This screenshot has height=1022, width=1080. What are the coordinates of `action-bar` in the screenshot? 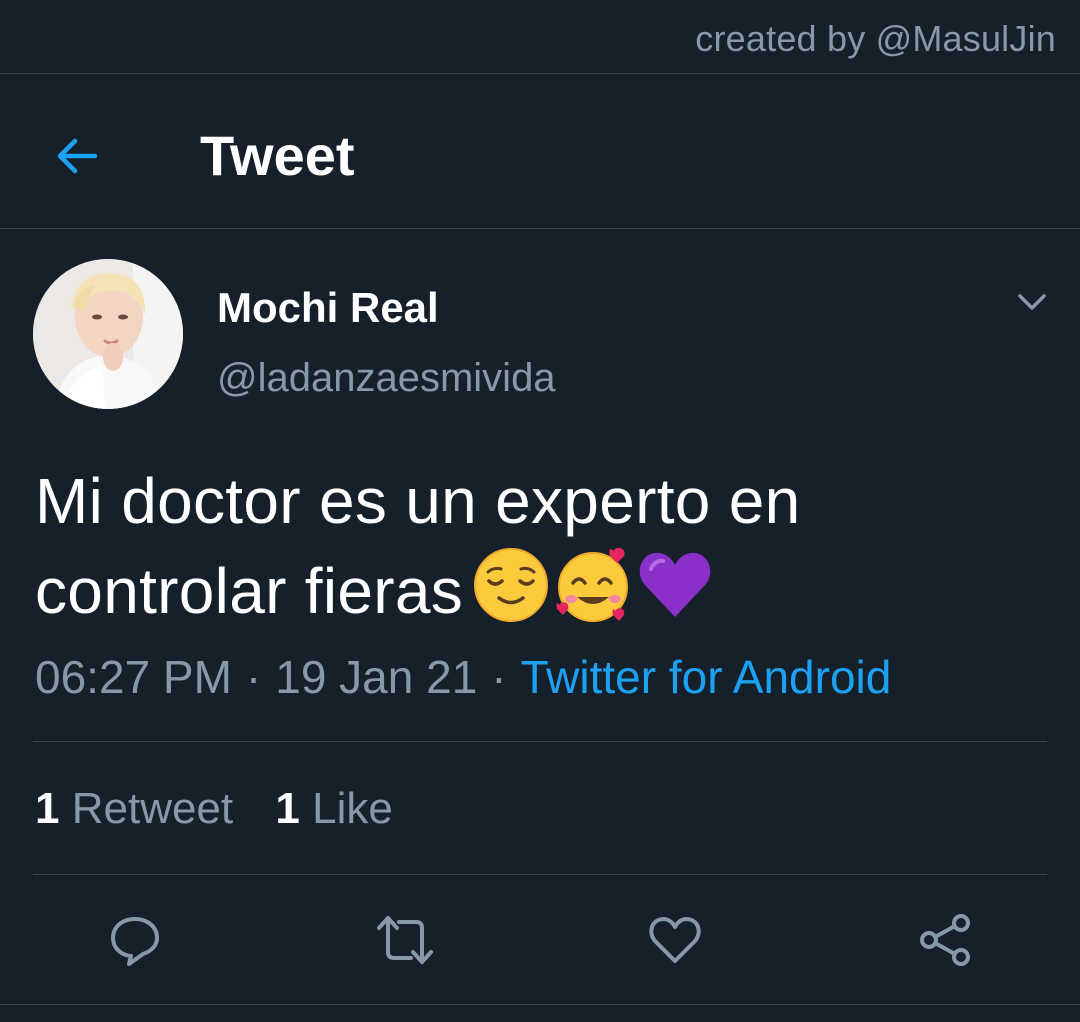 It's located at (540, 940).